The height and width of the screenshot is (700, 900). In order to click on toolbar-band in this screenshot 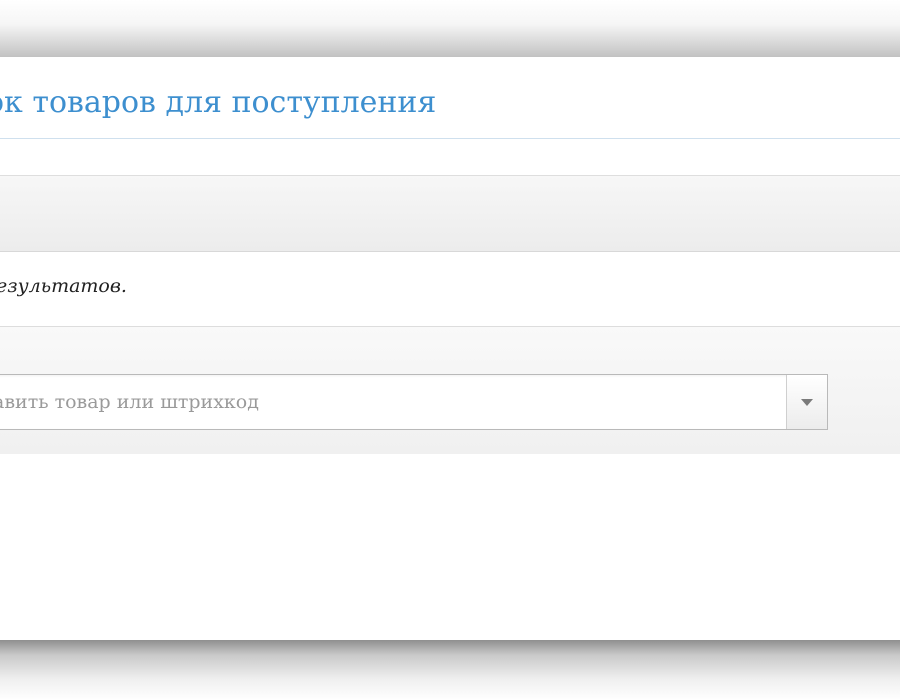, I will do `click(450, 213)`.